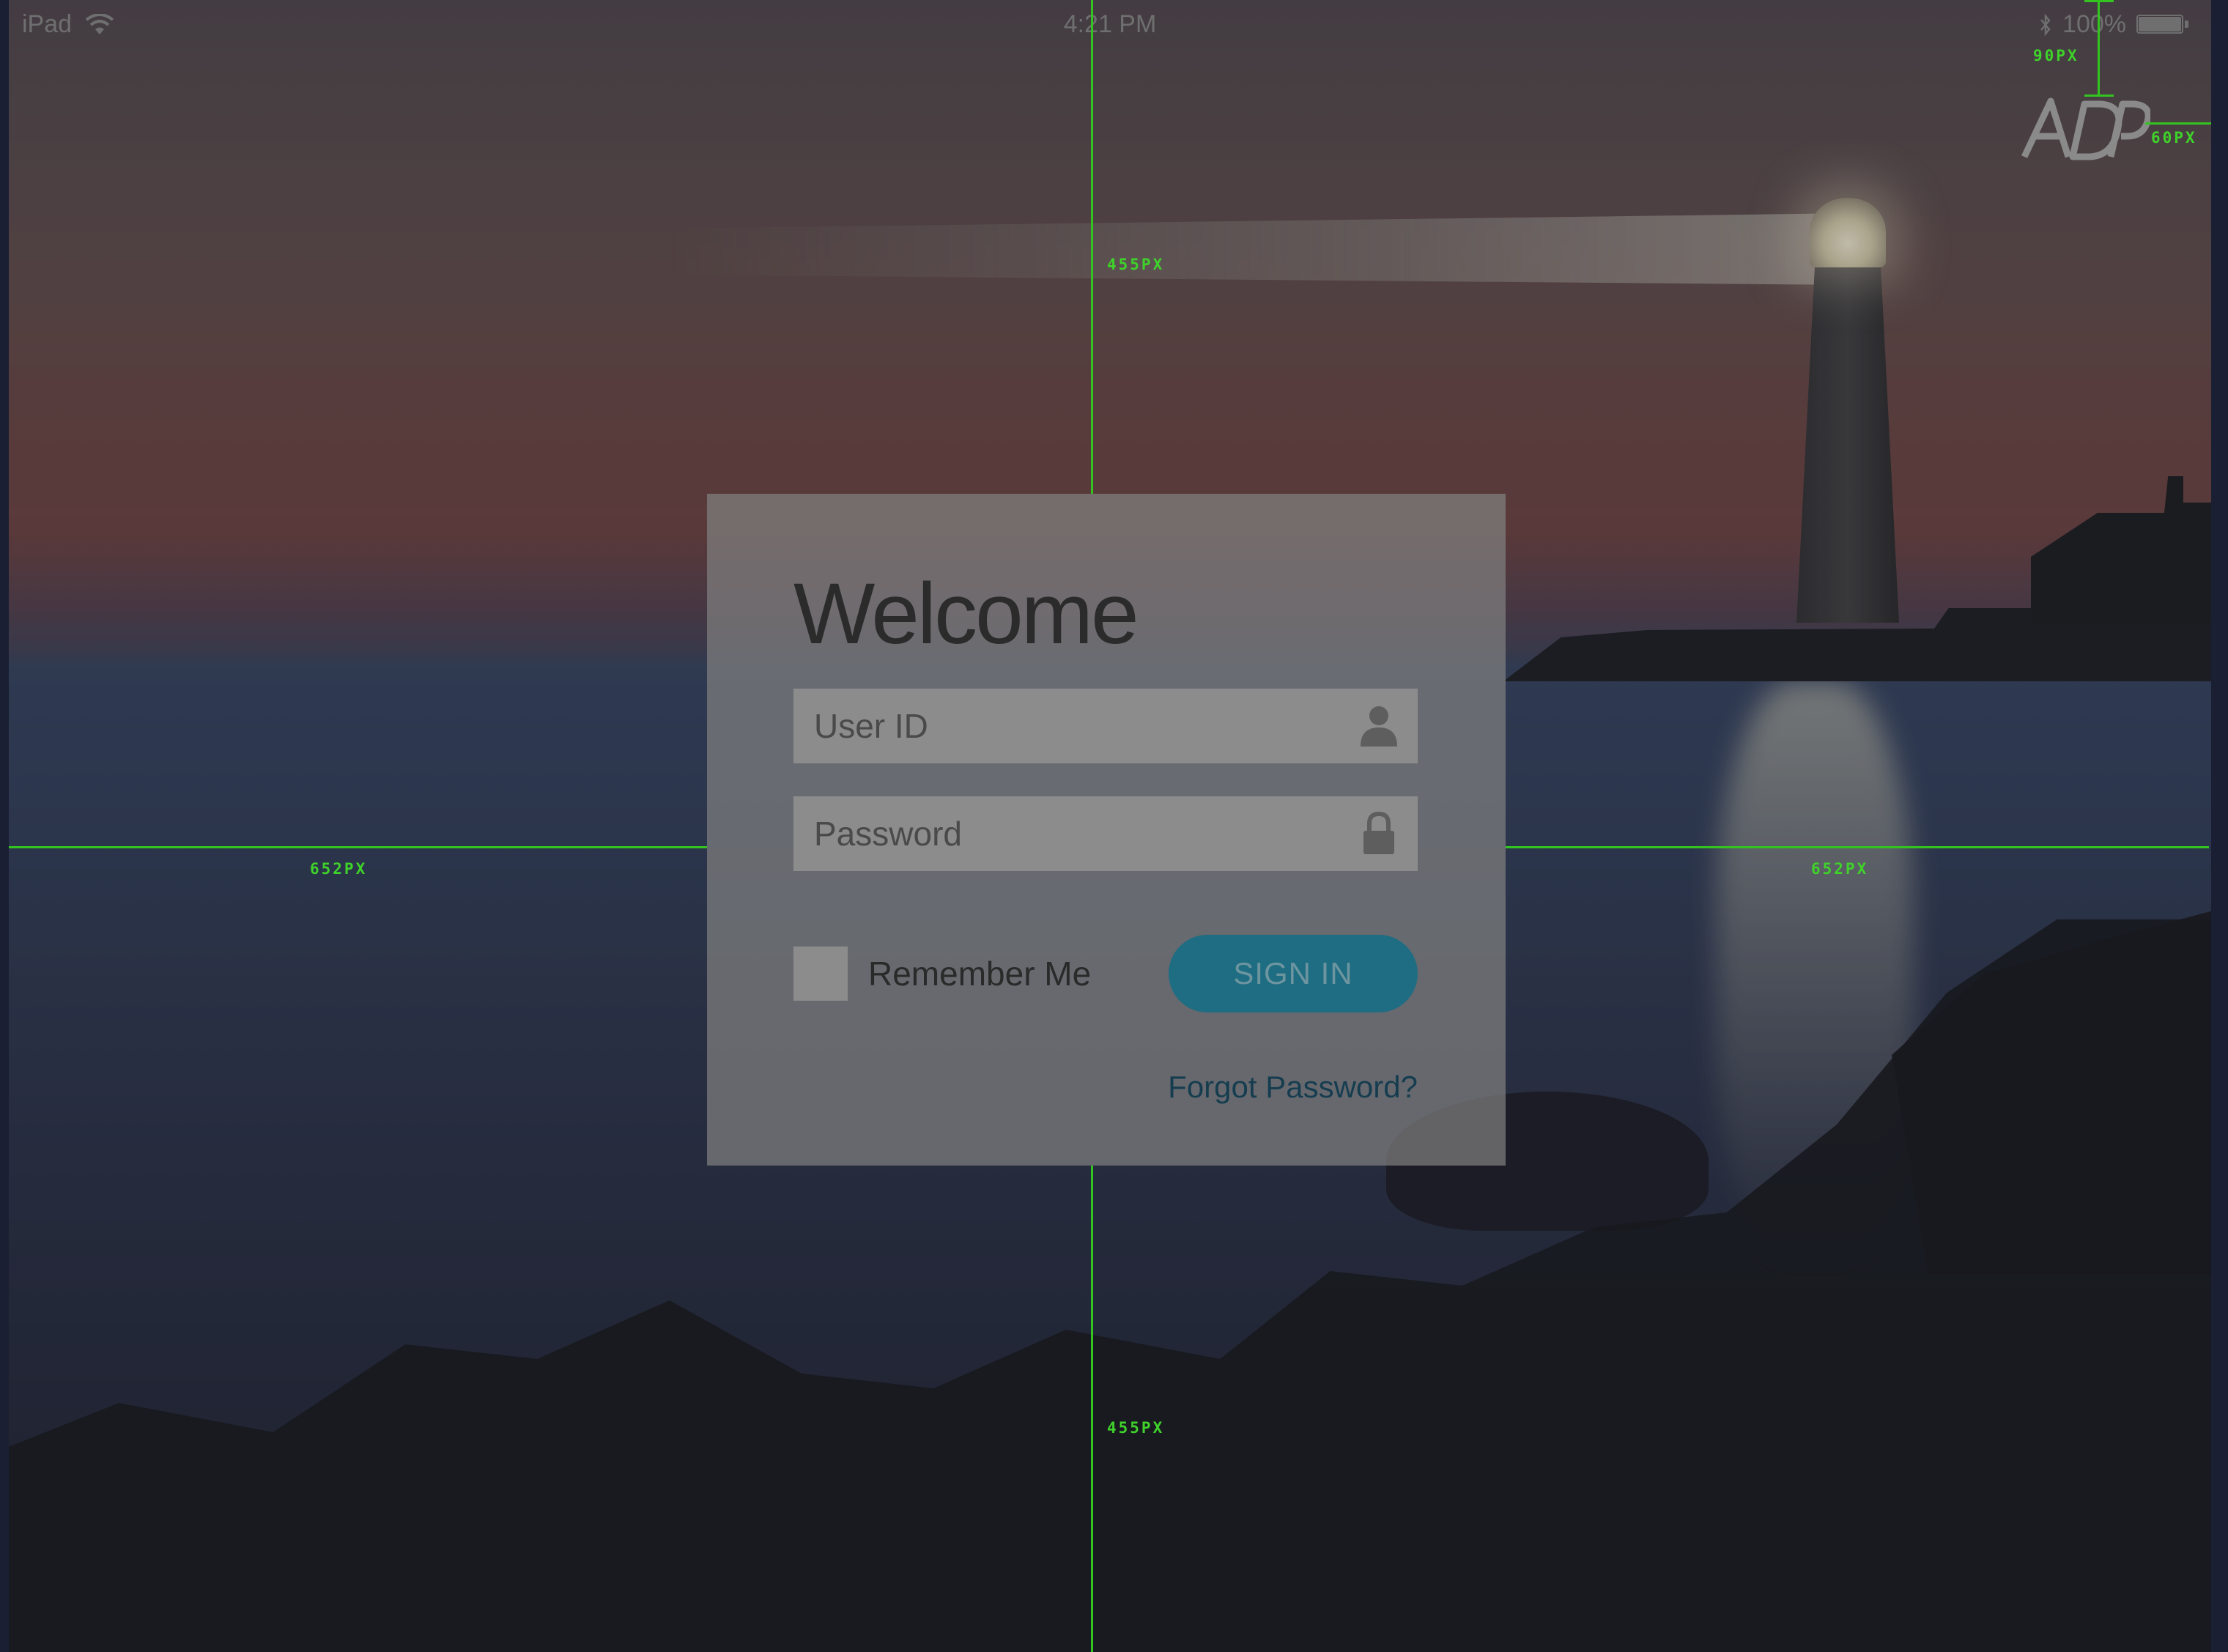  Describe the element at coordinates (2056, 55) in the screenshot. I see `guide-label-logo-top: 90PX` at that location.